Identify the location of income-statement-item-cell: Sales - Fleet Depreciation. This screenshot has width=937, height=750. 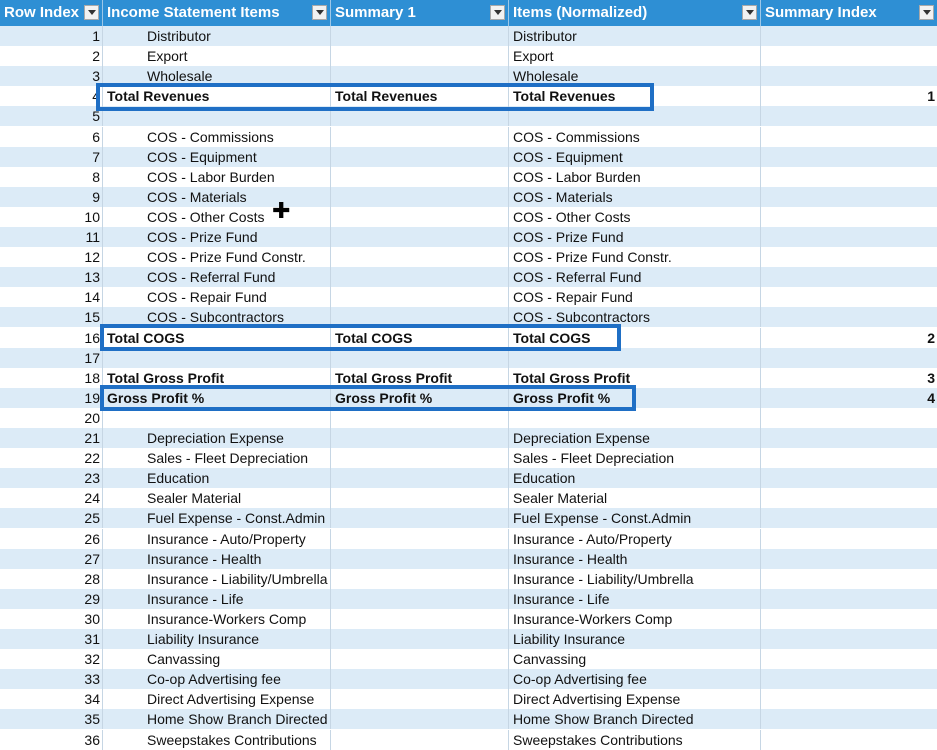
(217, 458).